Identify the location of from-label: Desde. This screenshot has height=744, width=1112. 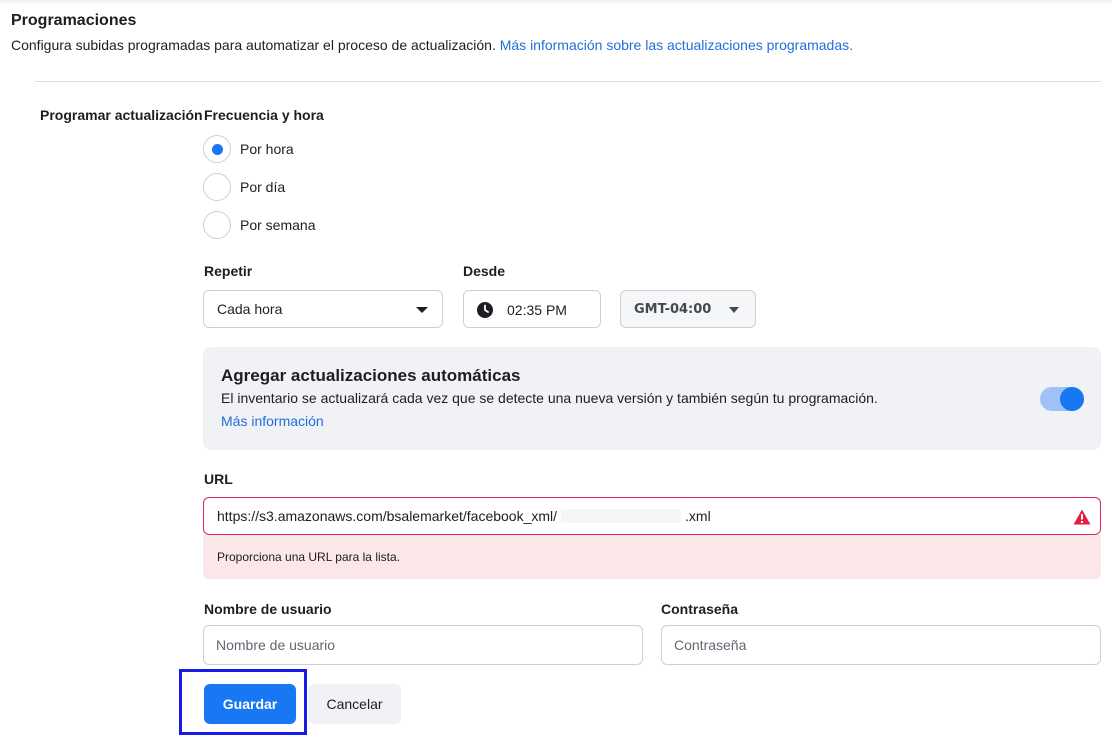
(484, 271).